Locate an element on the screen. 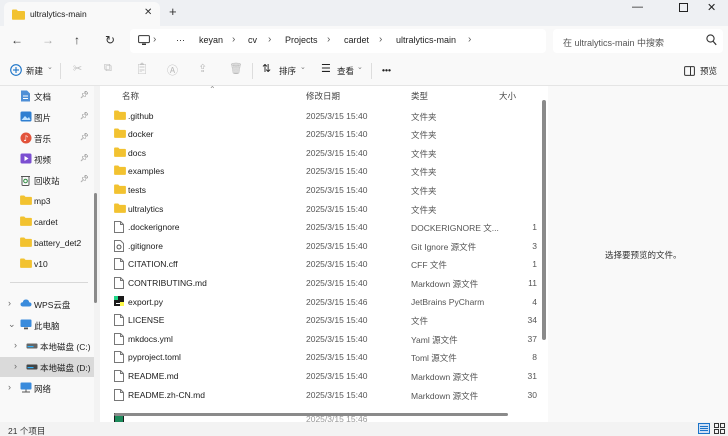 The height and width of the screenshot is (436, 728). tab-close-icon: ✕ is located at coordinates (148, 12).